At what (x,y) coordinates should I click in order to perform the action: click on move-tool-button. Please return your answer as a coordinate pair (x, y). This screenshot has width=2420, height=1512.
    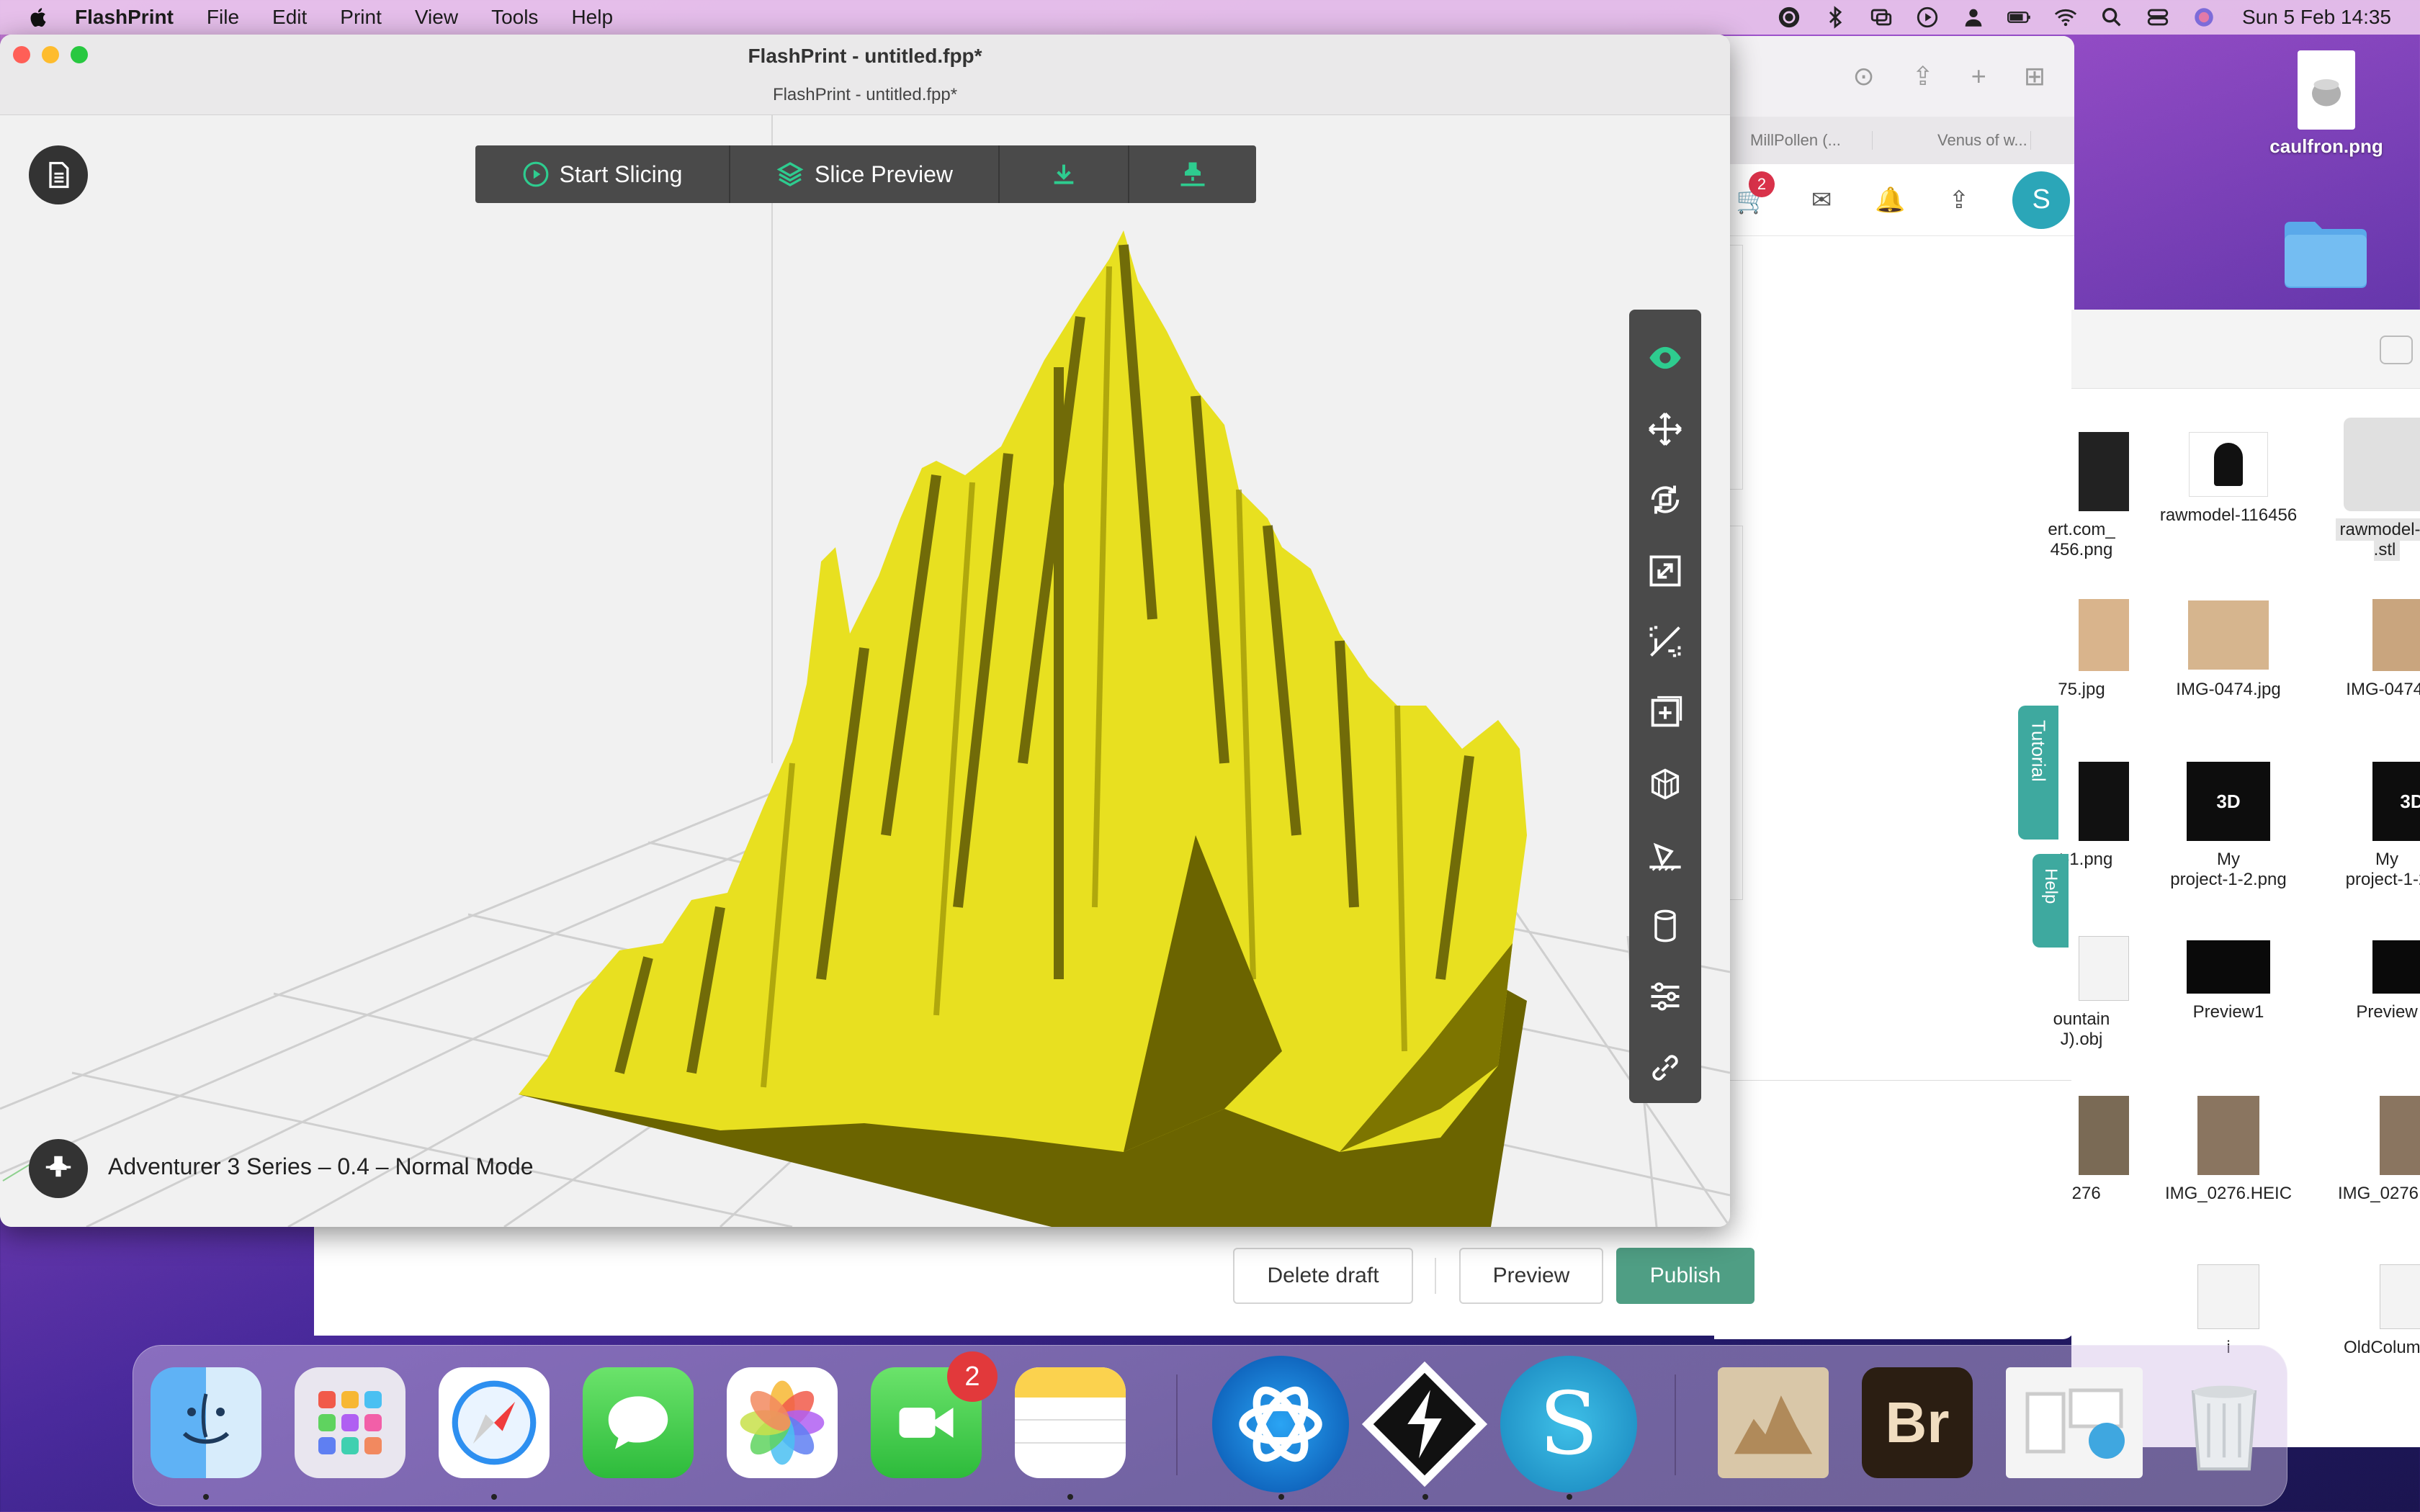
    Looking at the image, I should click on (1665, 429).